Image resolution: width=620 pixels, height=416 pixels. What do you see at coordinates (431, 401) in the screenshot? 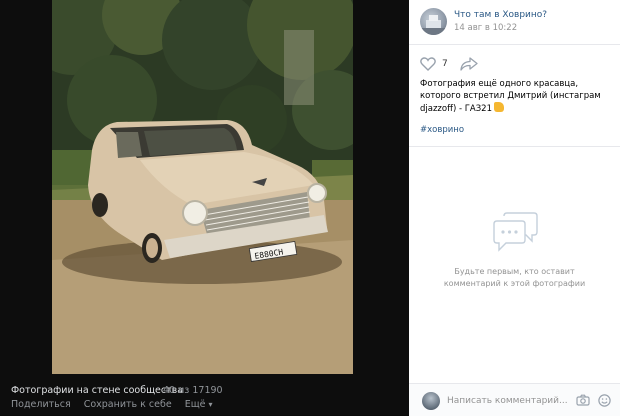
I see `user-avatar` at bounding box center [431, 401].